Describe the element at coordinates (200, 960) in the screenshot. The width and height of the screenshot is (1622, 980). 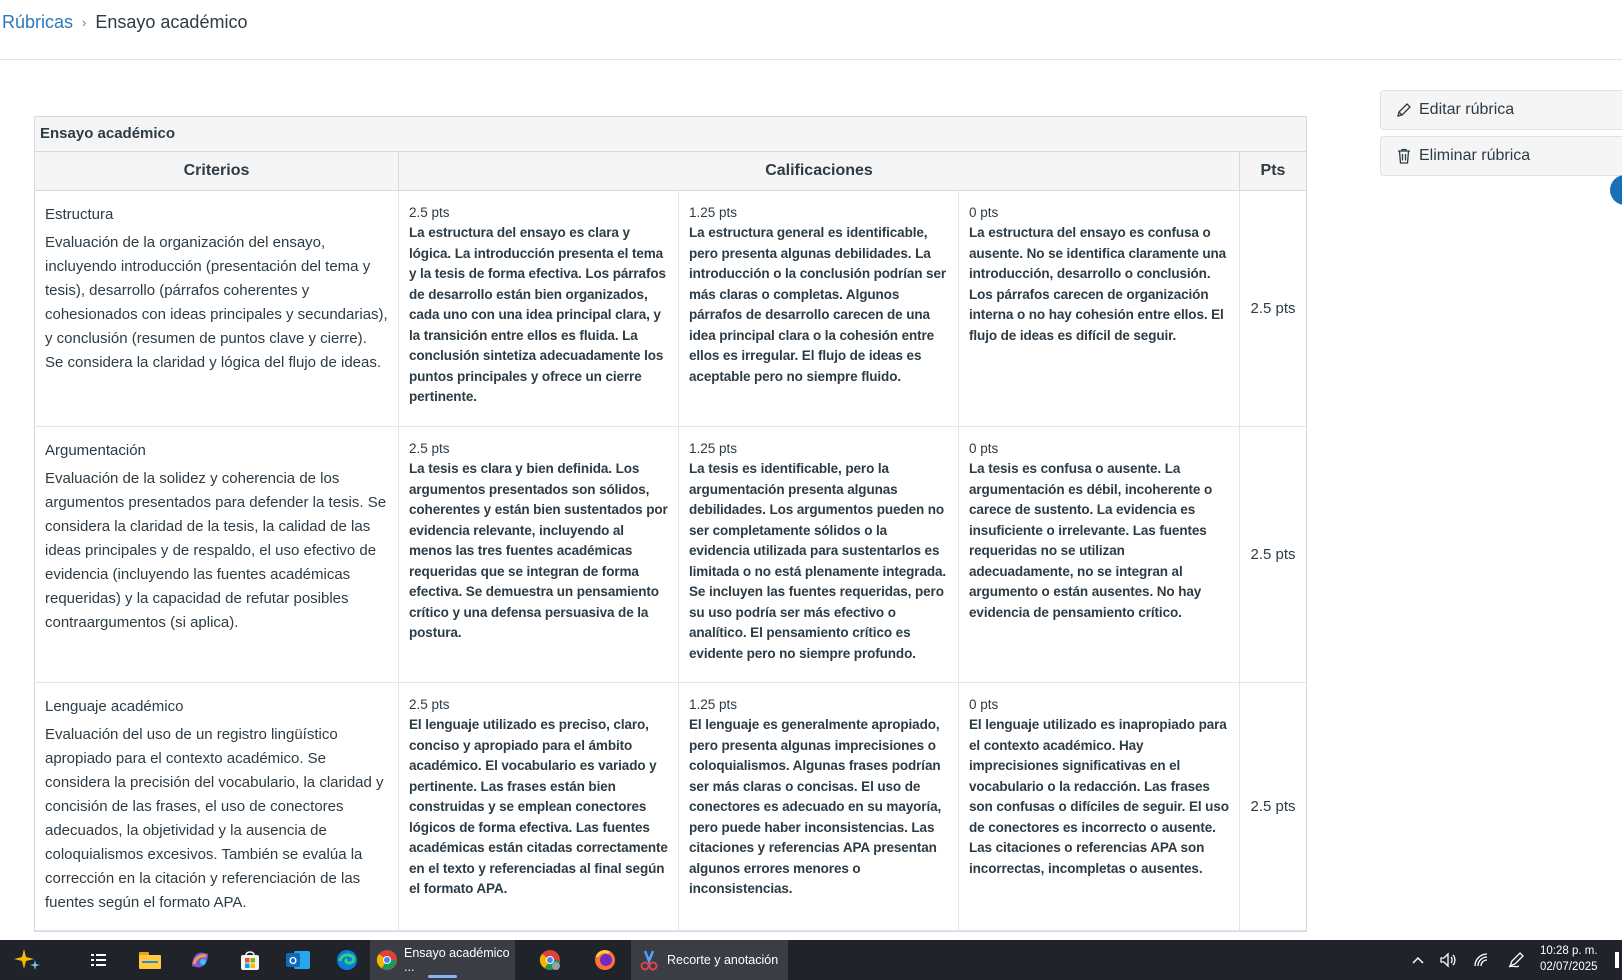
I see `copilot-app-icon` at that location.